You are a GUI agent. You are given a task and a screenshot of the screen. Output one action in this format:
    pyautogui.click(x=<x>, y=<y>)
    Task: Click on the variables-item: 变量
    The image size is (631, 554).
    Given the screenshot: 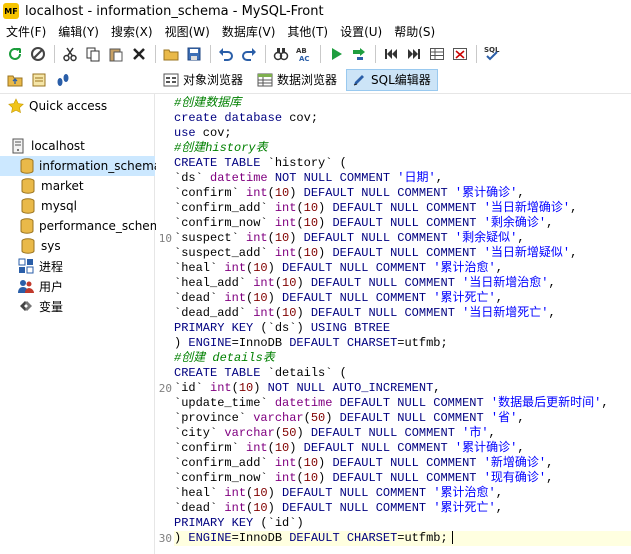 What is the action you would take?
    pyautogui.click(x=77, y=306)
    